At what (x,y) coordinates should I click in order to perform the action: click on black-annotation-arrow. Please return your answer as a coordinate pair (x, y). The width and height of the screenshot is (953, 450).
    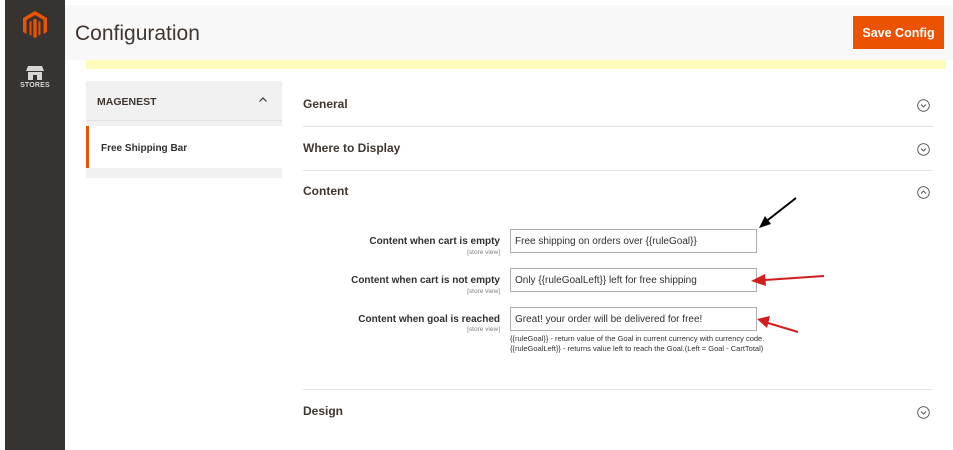
    Looking at the image, I should click on (778, 212).